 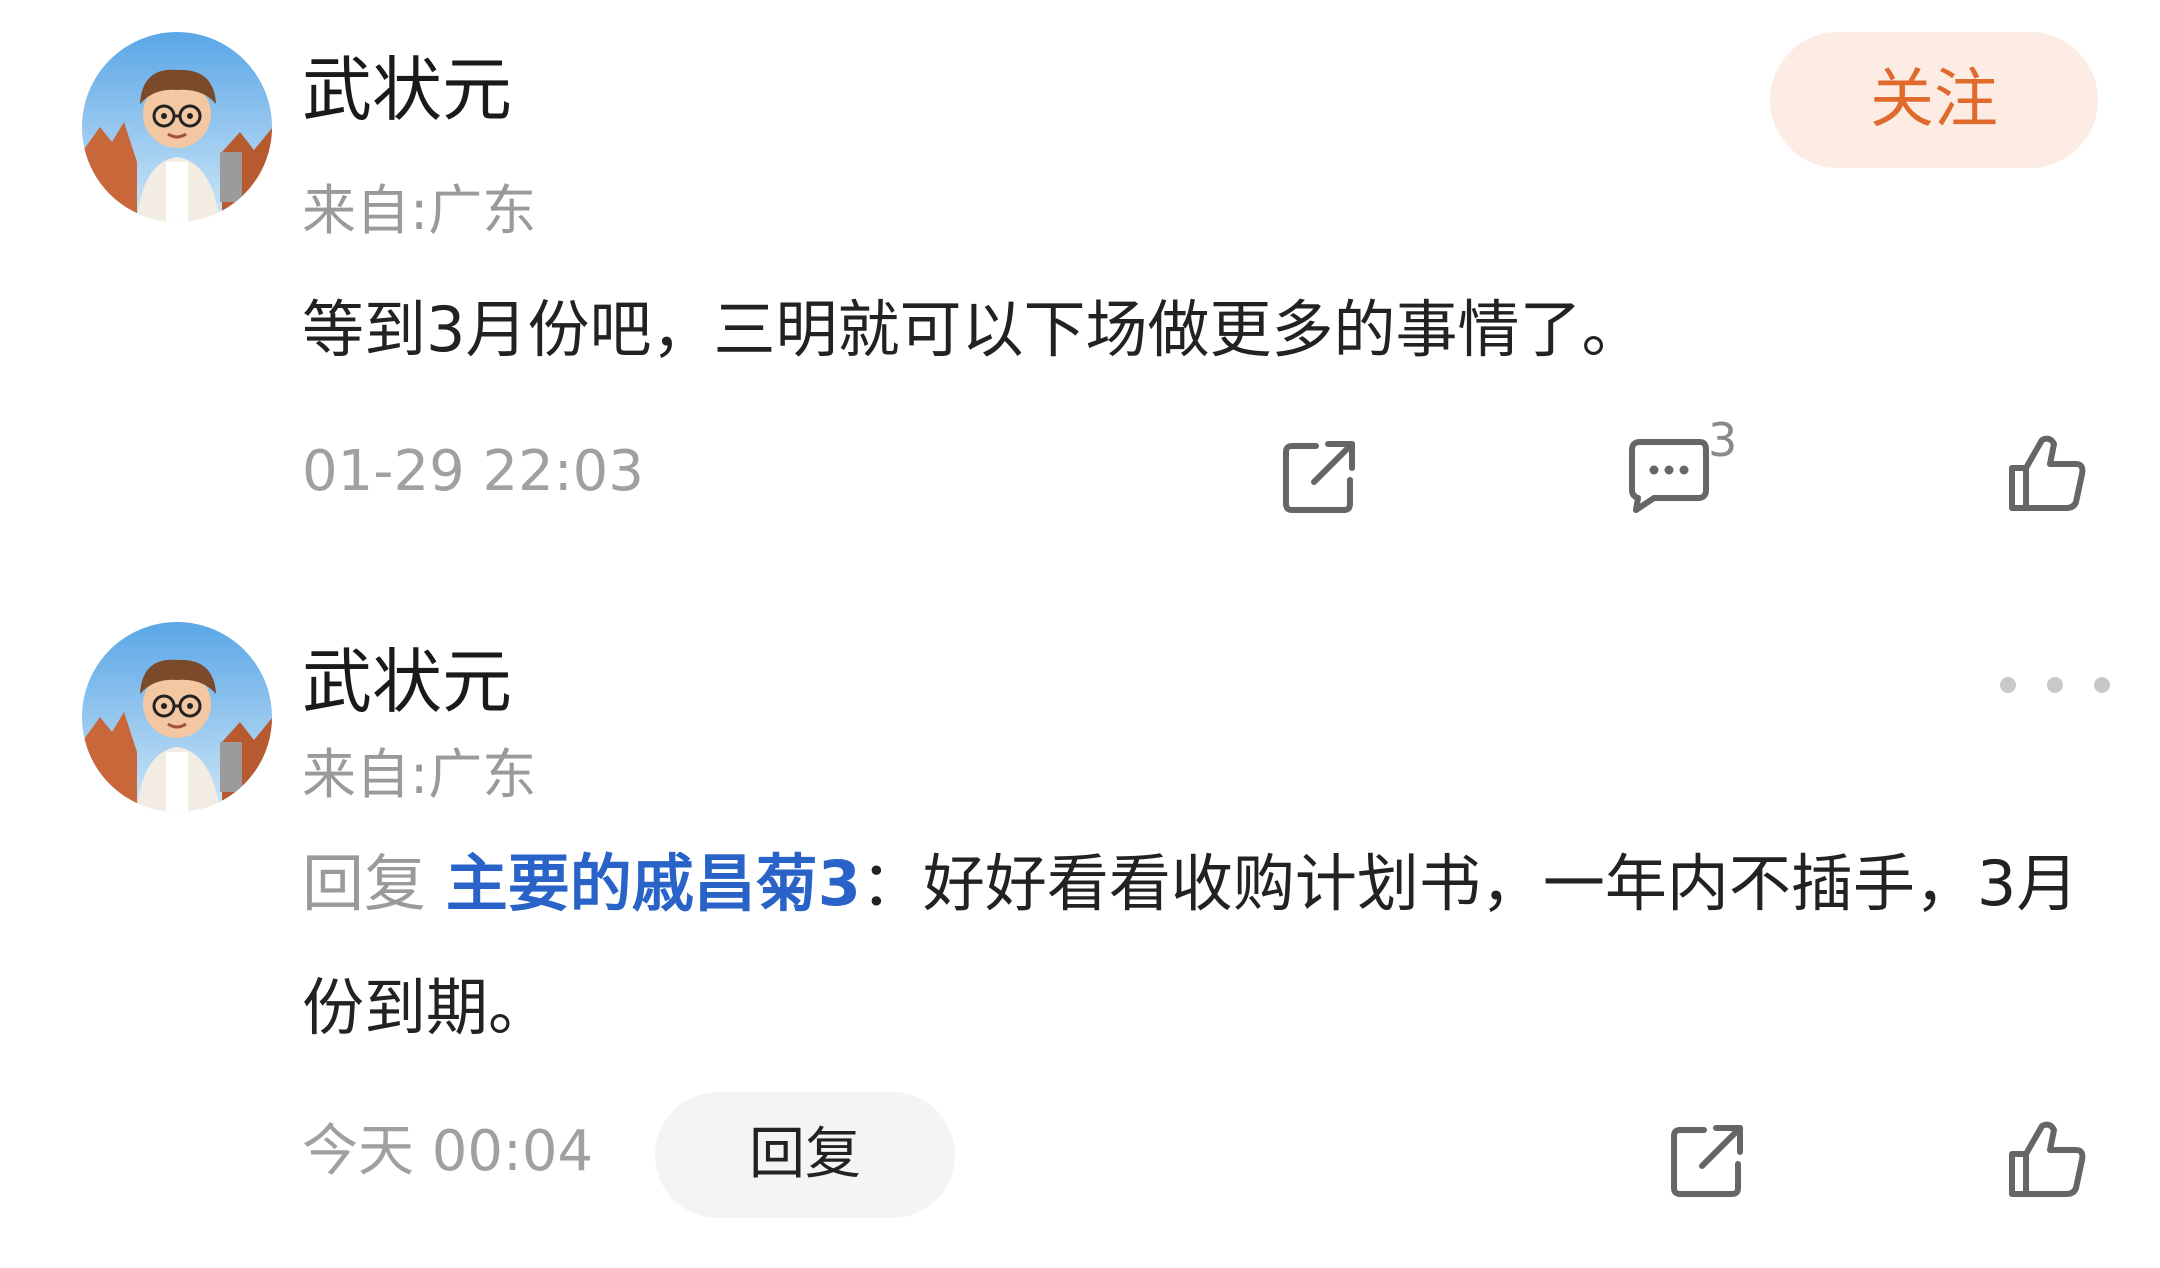 What do you see at coordinates (653, 883) in the screenshot?
I see `reply-target-link: 主要的戚昌菊3` at bounding box center [653, 883].